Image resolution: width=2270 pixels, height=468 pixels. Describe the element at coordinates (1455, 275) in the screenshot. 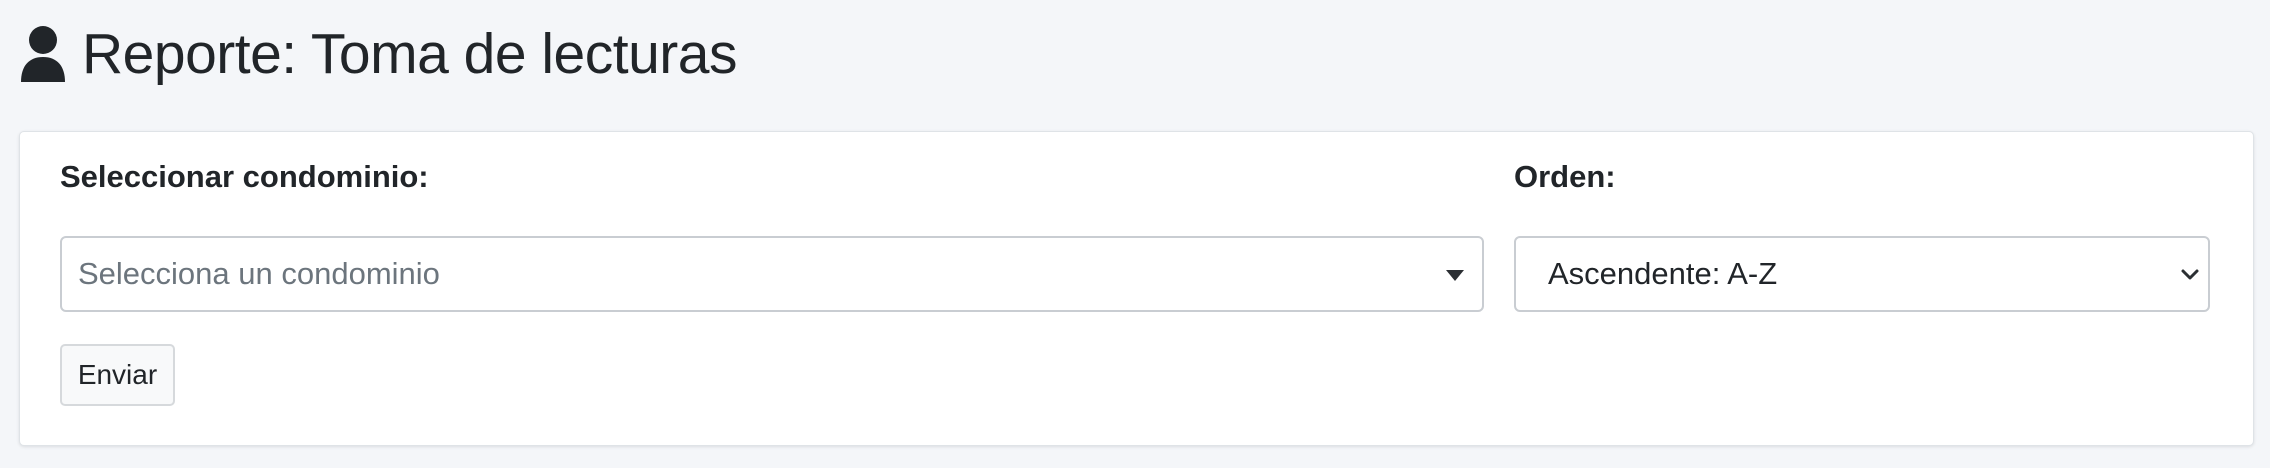

I see `caret-down-icon` at that location.